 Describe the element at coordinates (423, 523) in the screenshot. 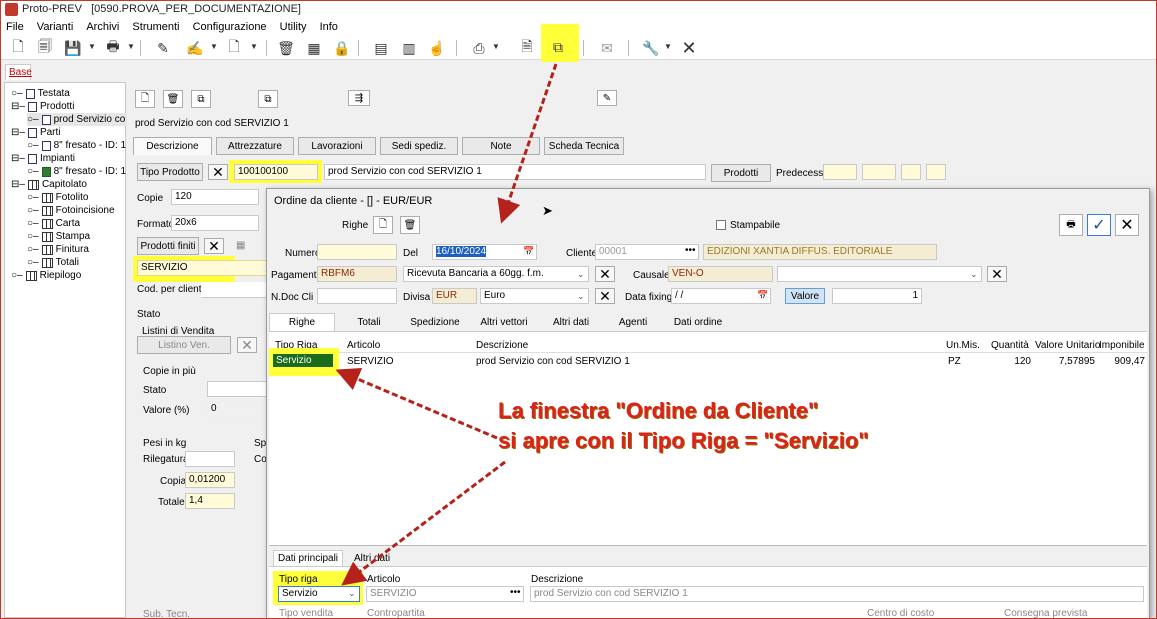

I see `arrow-text-to-tipo-riga` at that location.